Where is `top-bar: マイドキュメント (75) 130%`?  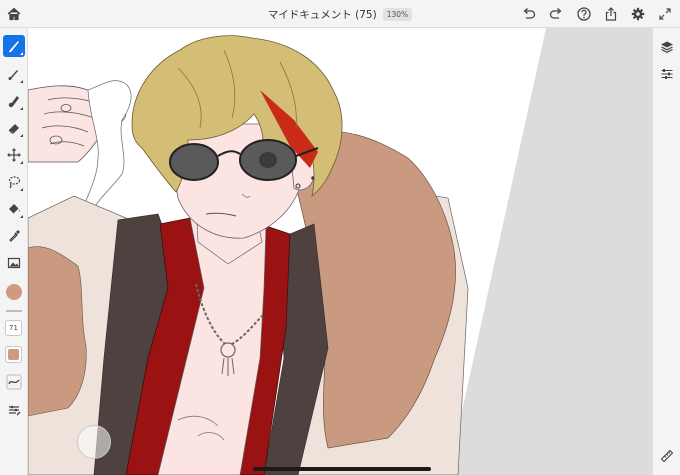 top-bar: マイドキュメント (75) 130% is located at coordinates (340, 14).